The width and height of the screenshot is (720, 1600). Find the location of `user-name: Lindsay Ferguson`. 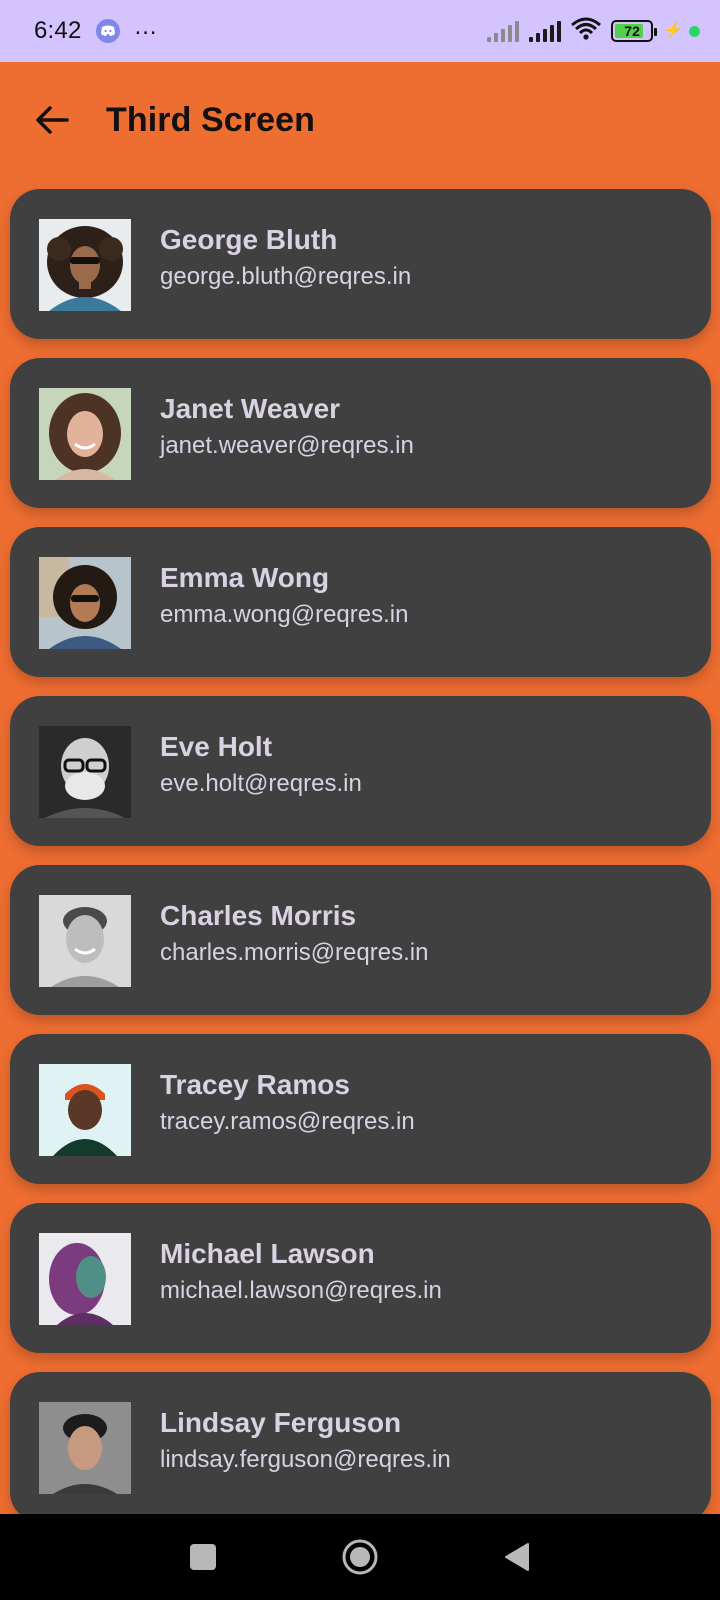

user-name: Lindsay Ferguson is located at coordinates (281, 1422).